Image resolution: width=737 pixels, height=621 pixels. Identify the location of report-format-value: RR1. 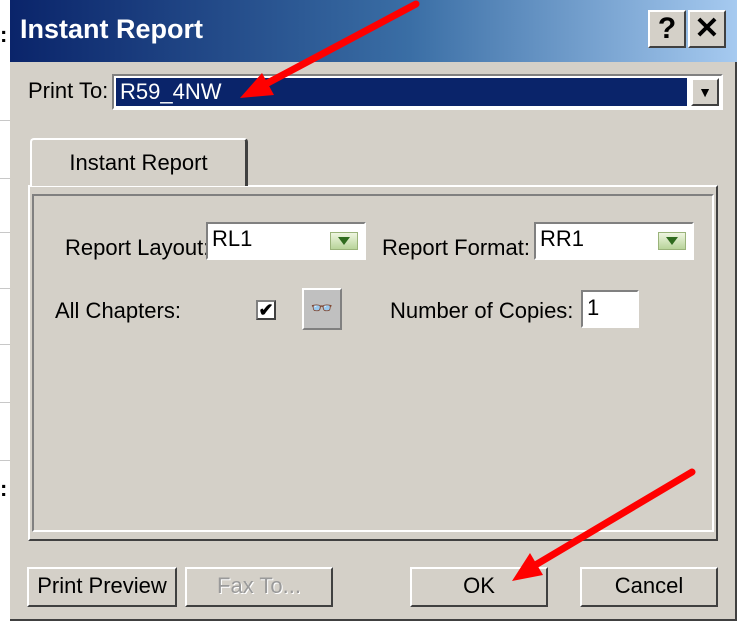
(562, 238).